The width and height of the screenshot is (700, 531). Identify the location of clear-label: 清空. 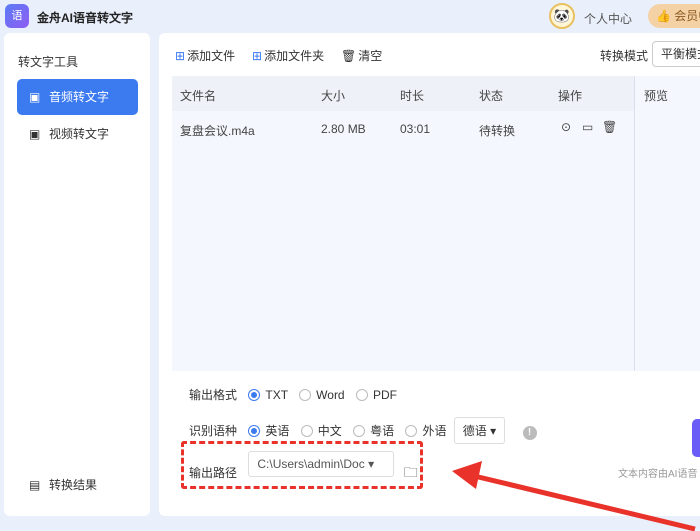
(370, 56).